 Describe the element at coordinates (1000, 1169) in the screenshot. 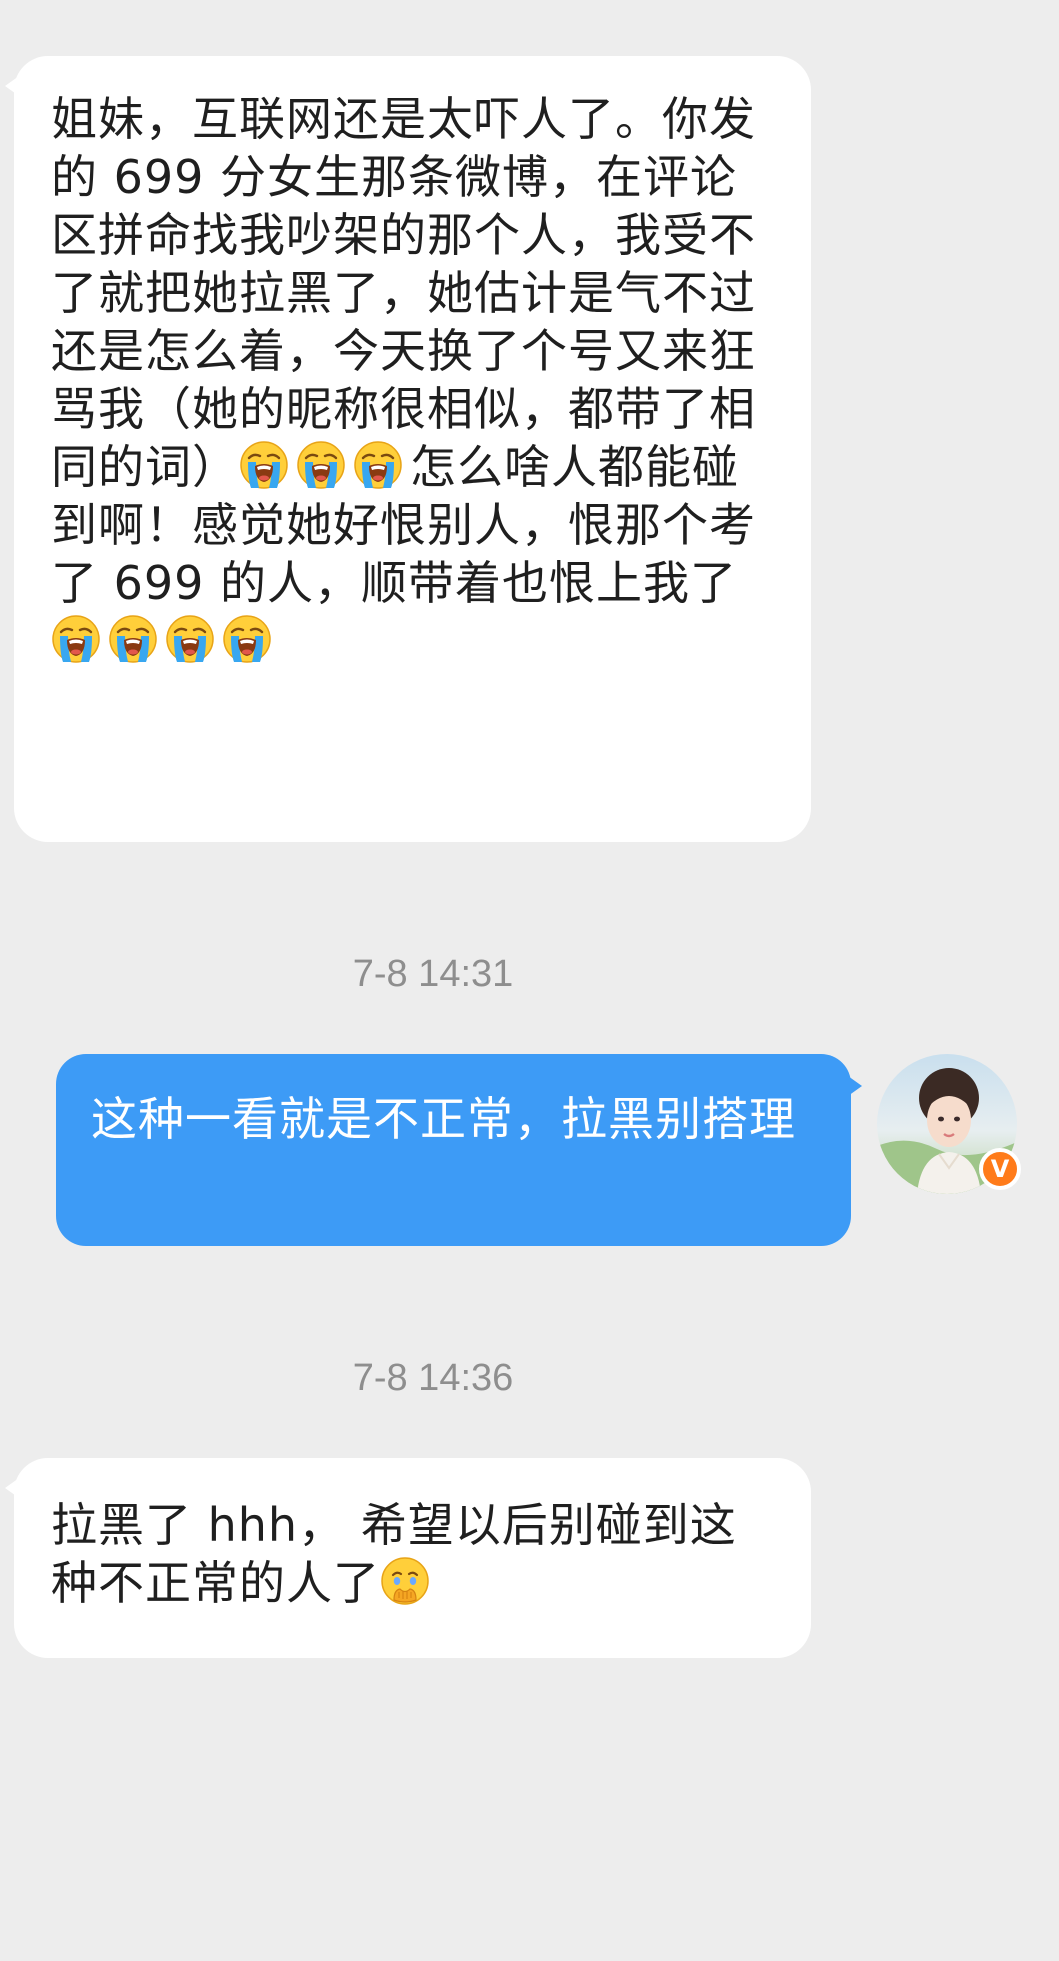

I see `verified-badge: V` at that location.